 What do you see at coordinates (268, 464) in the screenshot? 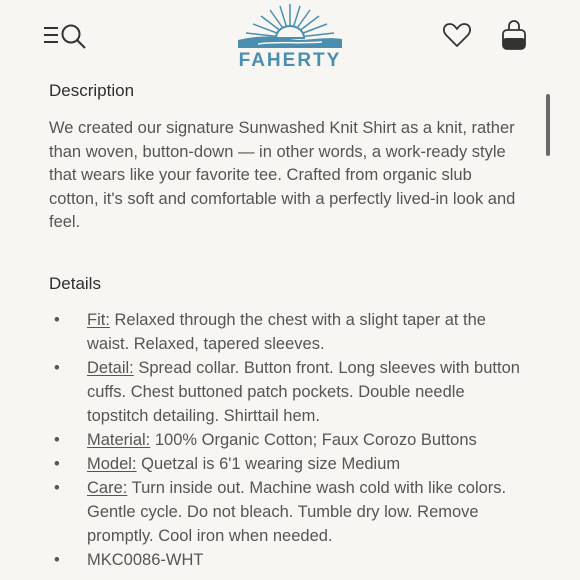
I see `detail-text: Quetzal is 6'1 wearing size Medium` at bounding box center [268, 464].